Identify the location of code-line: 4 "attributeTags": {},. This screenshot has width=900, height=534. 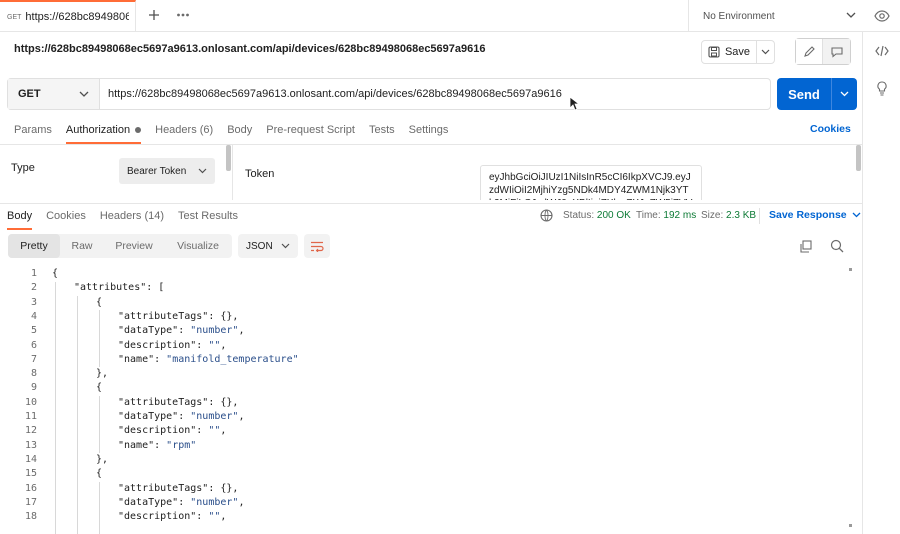
(420, 317).